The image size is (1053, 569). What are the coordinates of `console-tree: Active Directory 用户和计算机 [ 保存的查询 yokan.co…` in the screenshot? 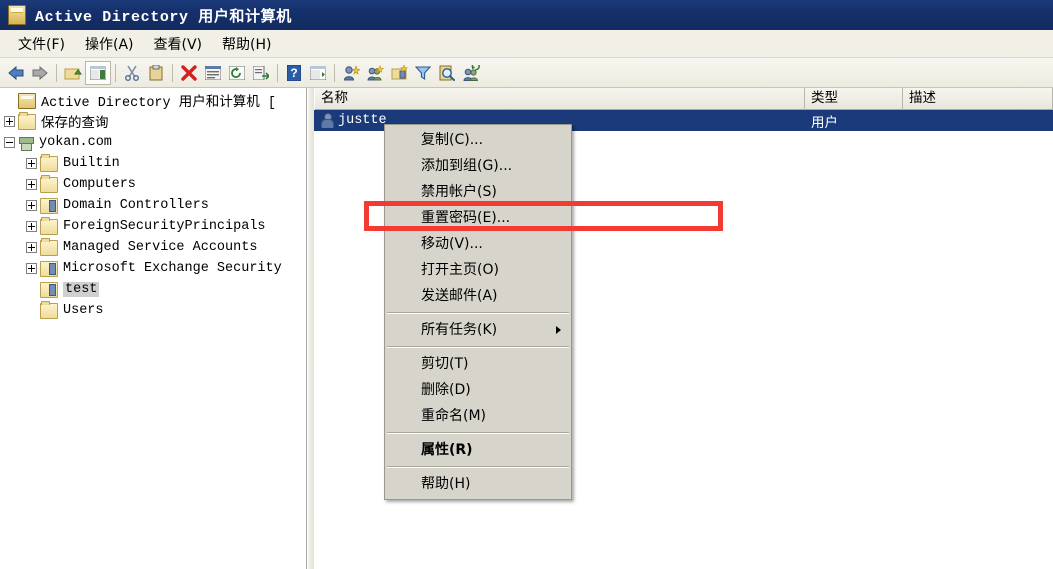 It's located at (153, 204).